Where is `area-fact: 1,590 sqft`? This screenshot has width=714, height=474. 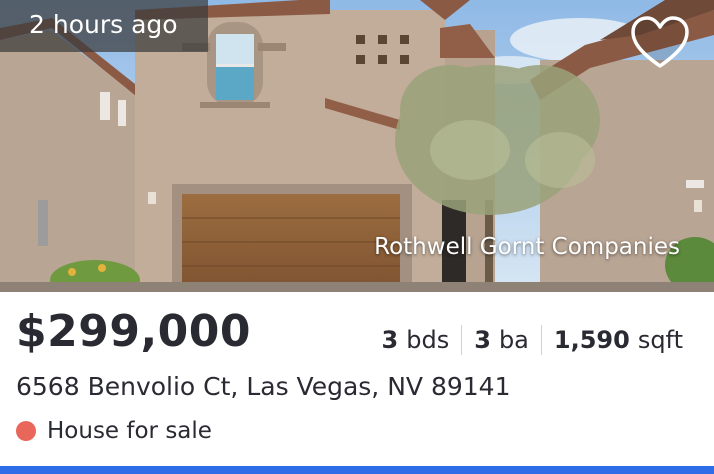
area-fact: 1,590 sqft is located at coordinates (618, 340).